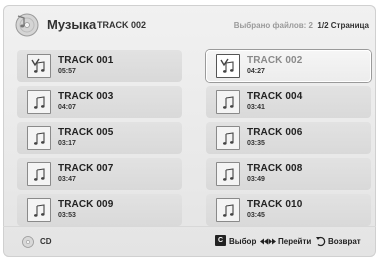 This screenshot has height=259, width=379. Describe the element at coordinates (256, 179) in the screenshot. I see `track-duration: 03:49` at that location.